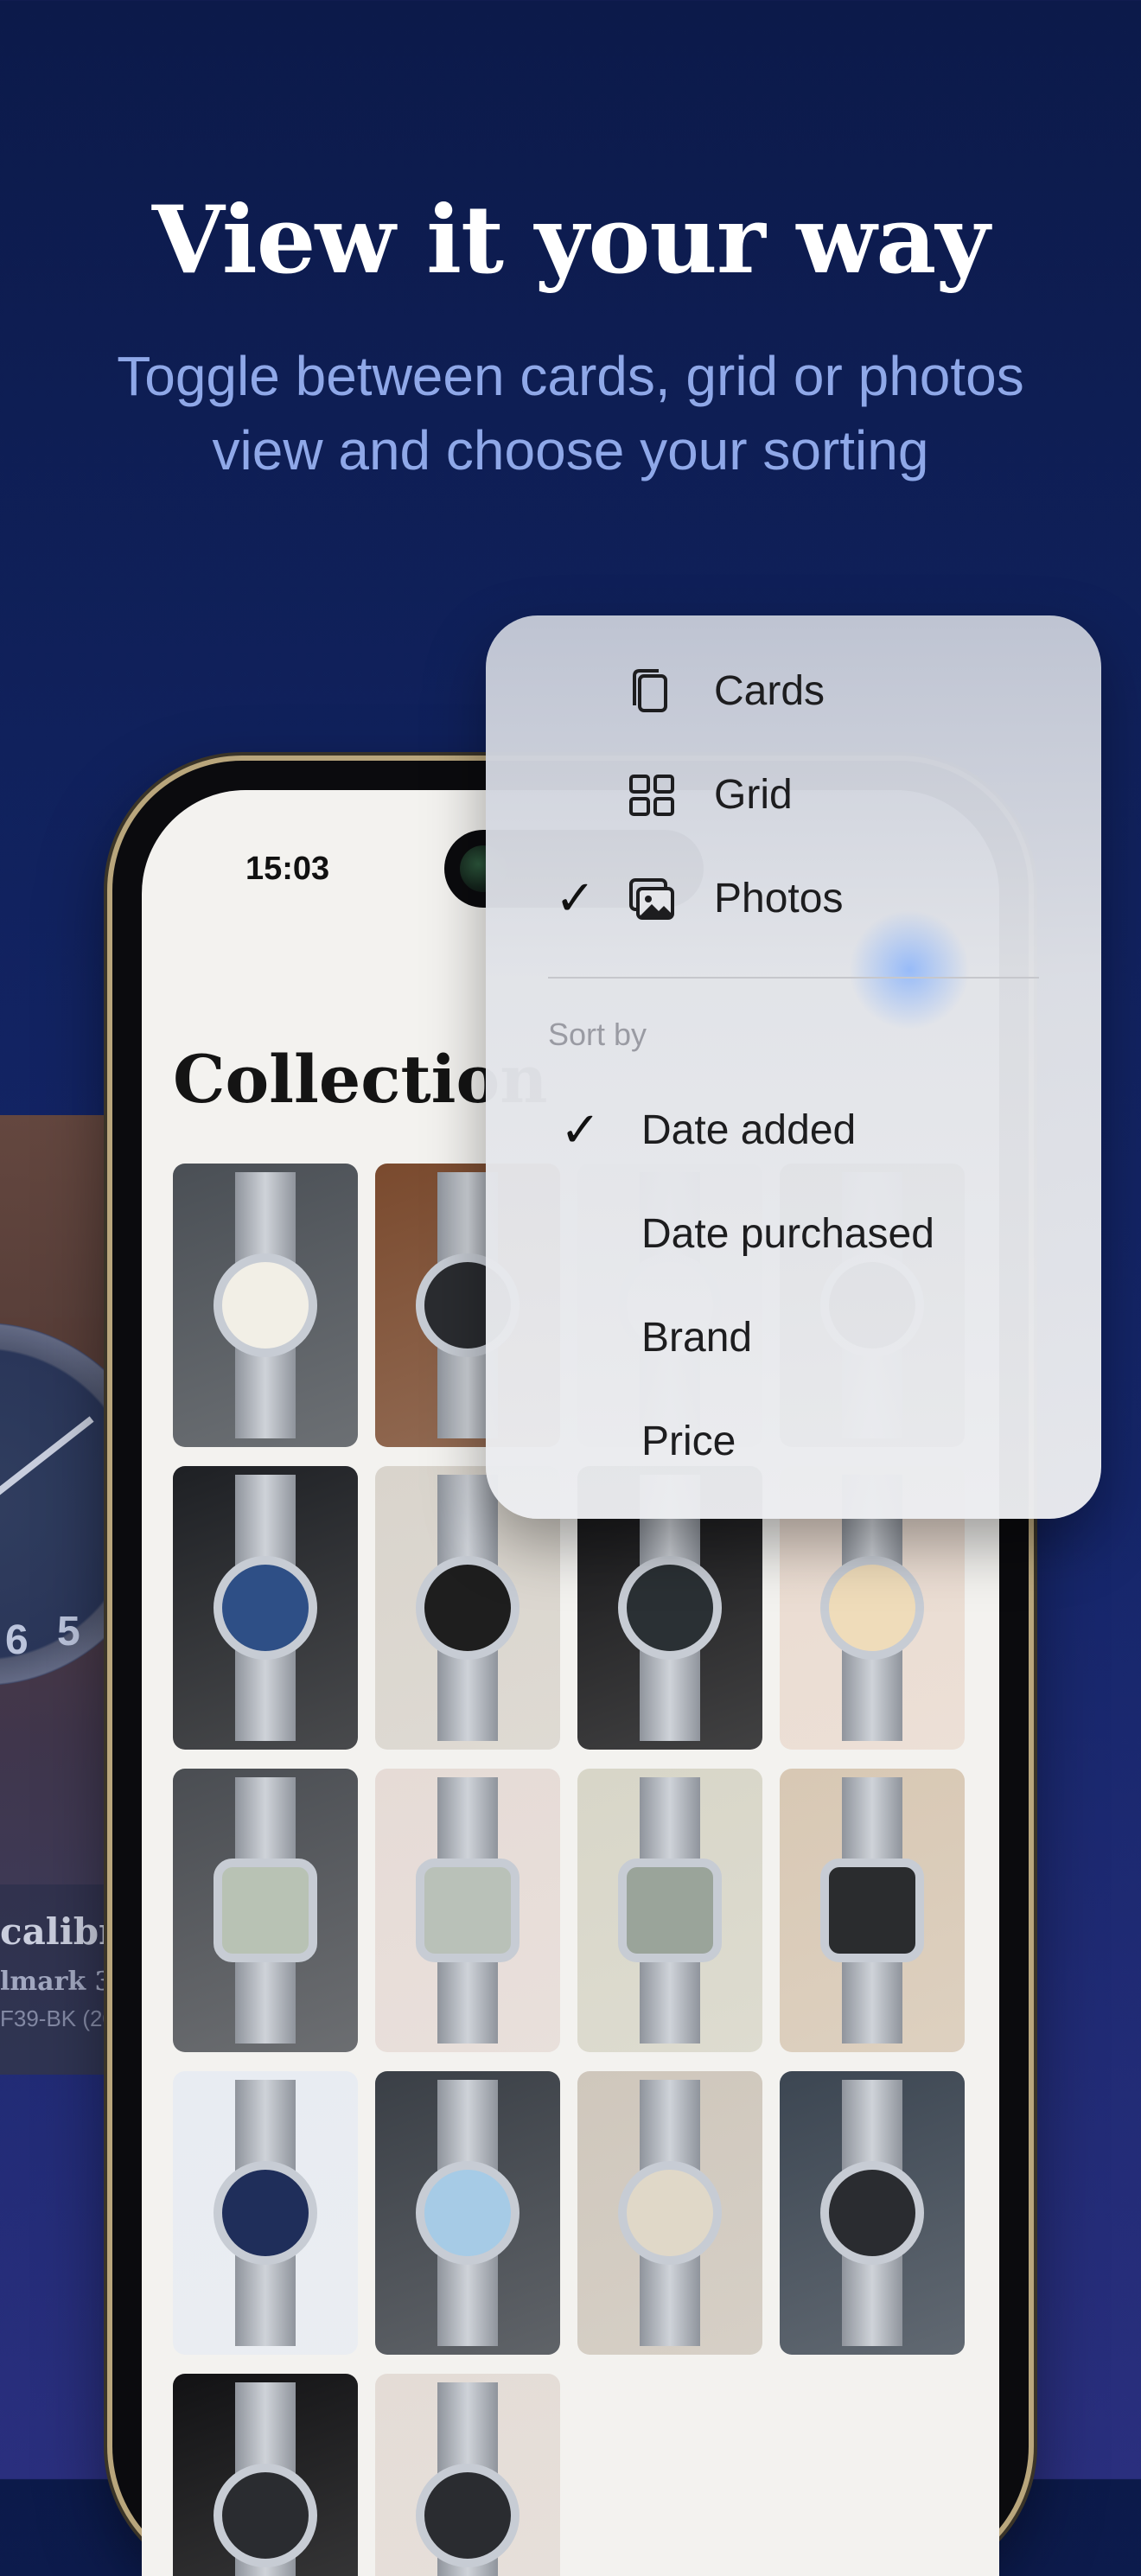 This screenshot has height=2576, width=1141. What do you see at coordinates (597, 1034) in the screenshot?
I see `sort-header: Sort by` at bounding box center [597, 1034].